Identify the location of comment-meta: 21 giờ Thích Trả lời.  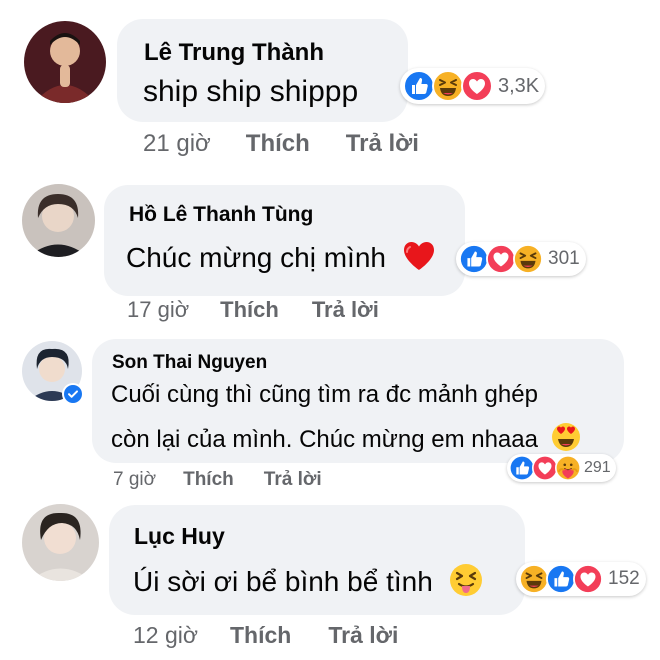
(281, 144).